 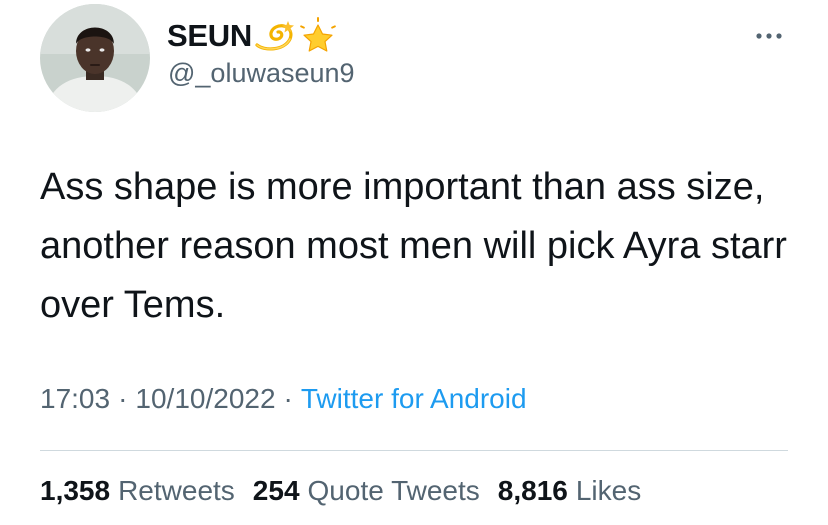 I want to click on more-options-icon, so click(x=769, y=36).